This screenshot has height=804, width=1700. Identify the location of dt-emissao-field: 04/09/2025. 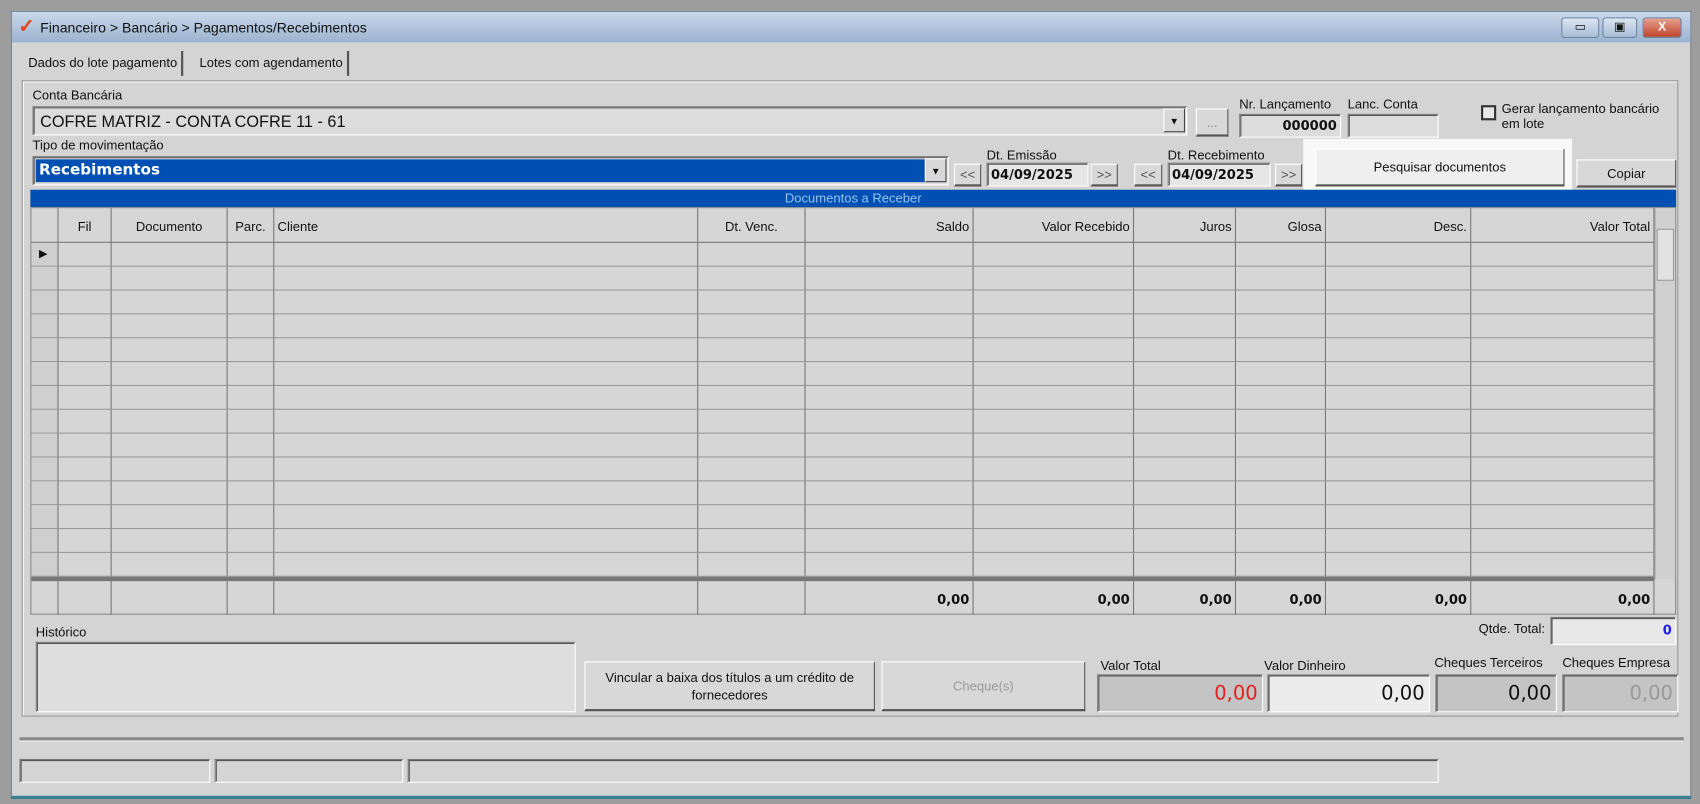
(1037, 174).